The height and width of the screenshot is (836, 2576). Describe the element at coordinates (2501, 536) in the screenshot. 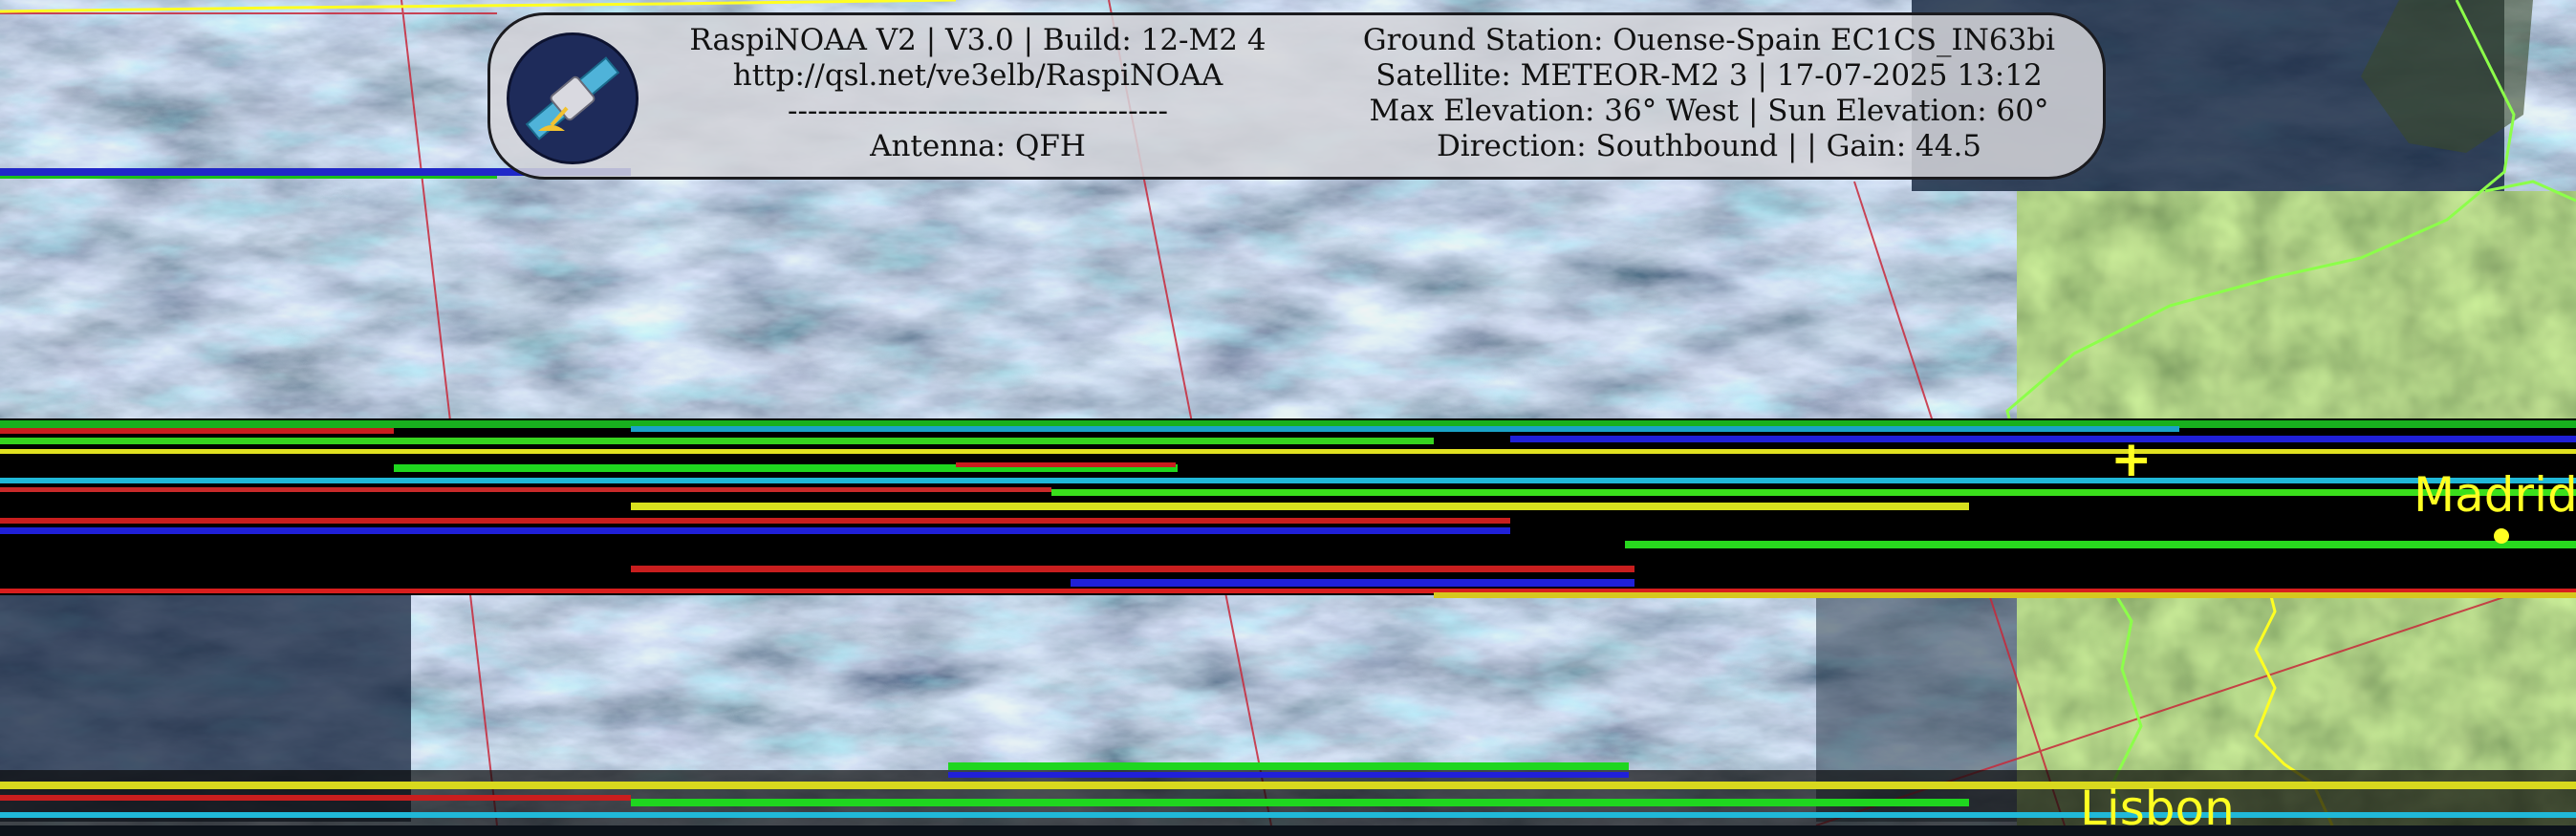

I see `madrid-dot` at that location.